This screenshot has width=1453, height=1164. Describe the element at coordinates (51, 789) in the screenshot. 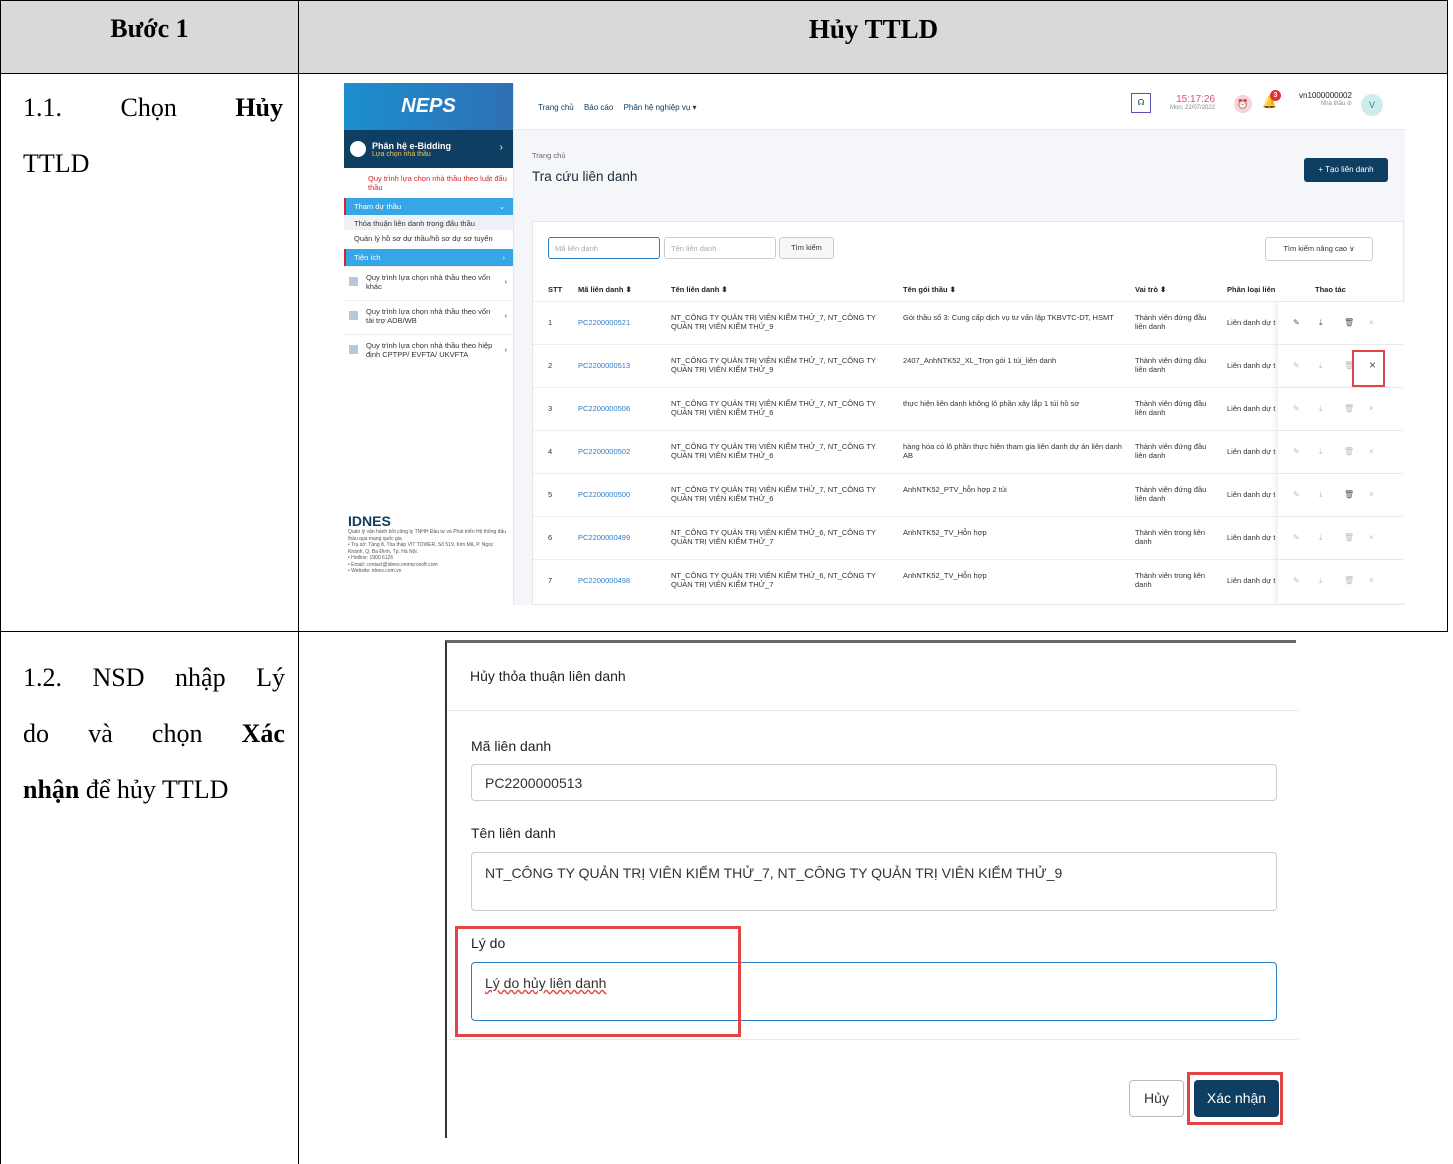

I see `word: nhận` at that location.